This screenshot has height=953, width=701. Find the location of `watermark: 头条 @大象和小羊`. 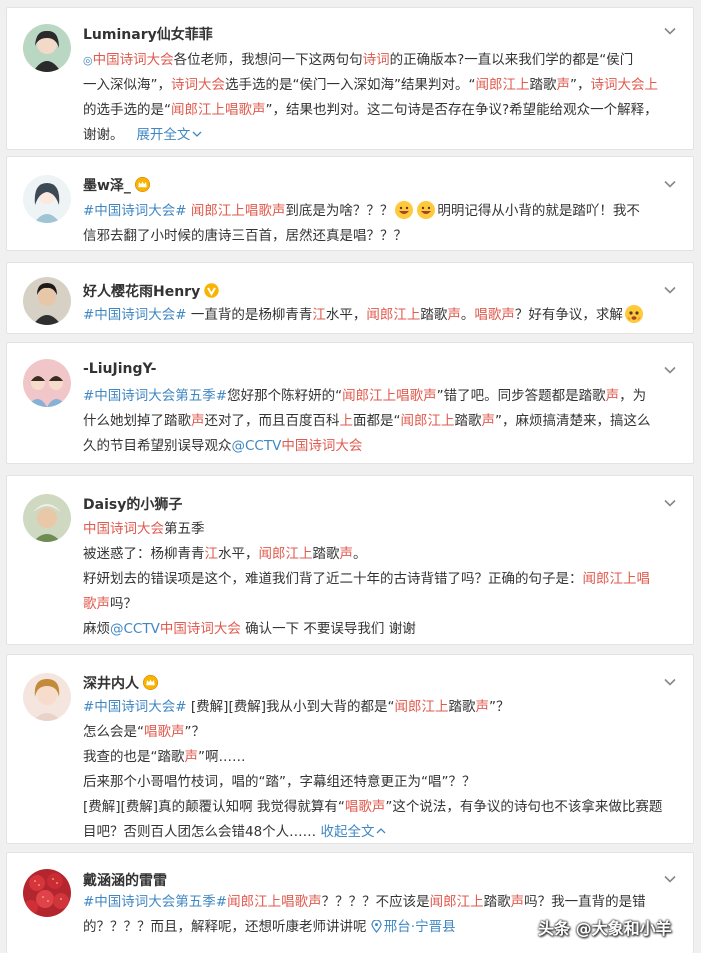

watermark: 头条 @大象和小羊 is located at coordinates (605, 928).